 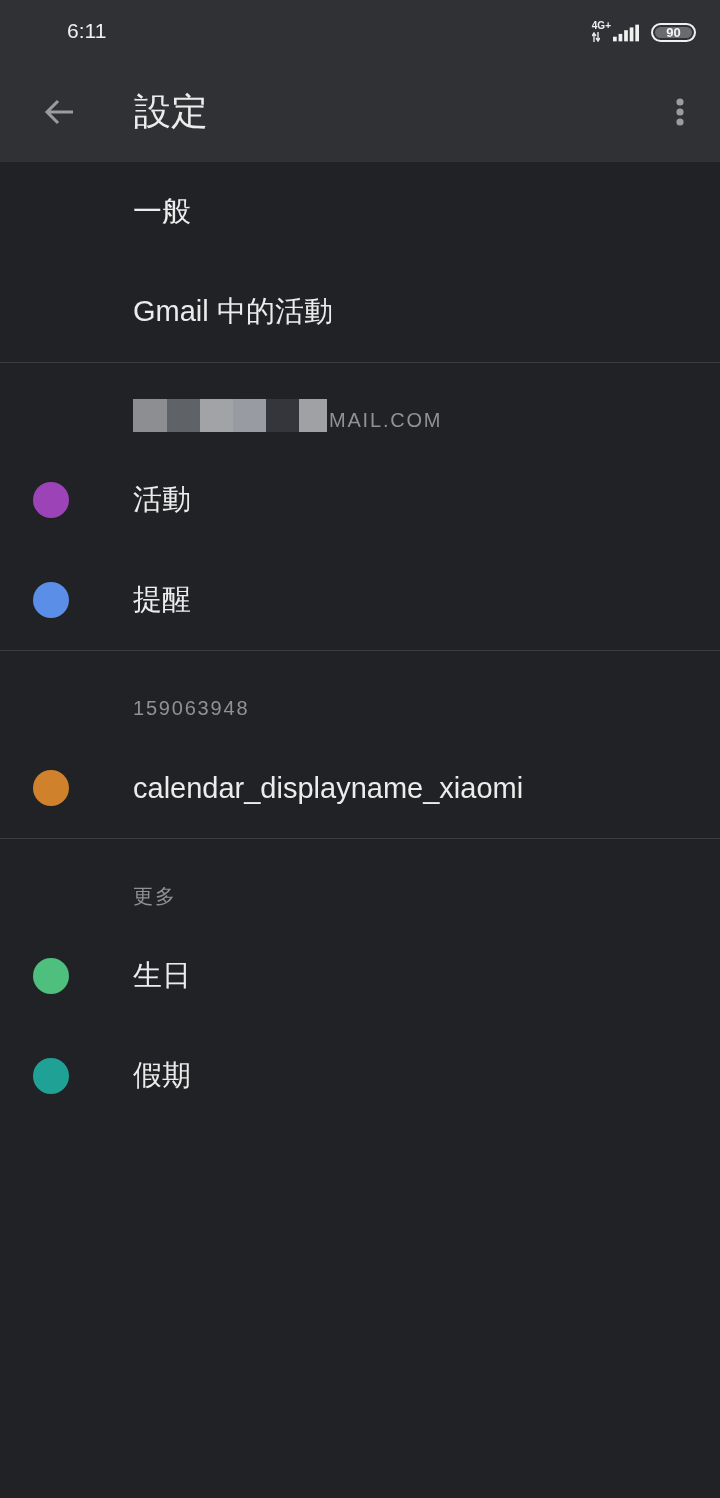 What do you see at coordinates (171, 112) in the screenshot?
I see `page-title: 設定` at bounding box center [171, 112].